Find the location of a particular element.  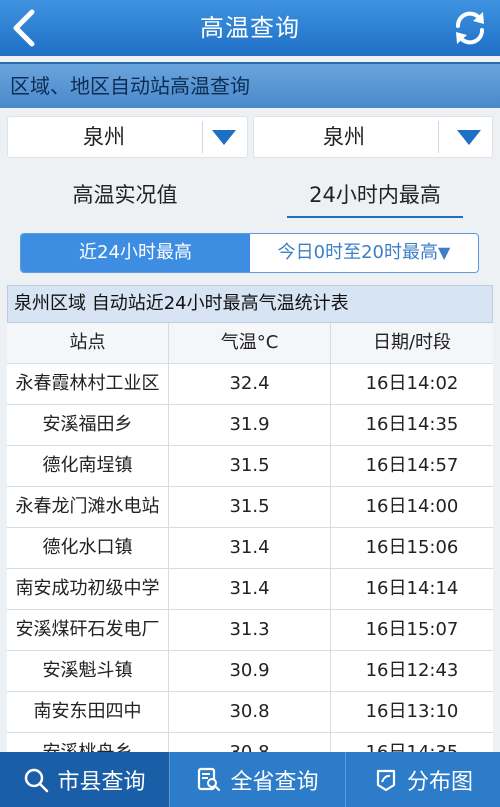

nav-city-county-query: 市县查询 is located at coordinates (85, 779).